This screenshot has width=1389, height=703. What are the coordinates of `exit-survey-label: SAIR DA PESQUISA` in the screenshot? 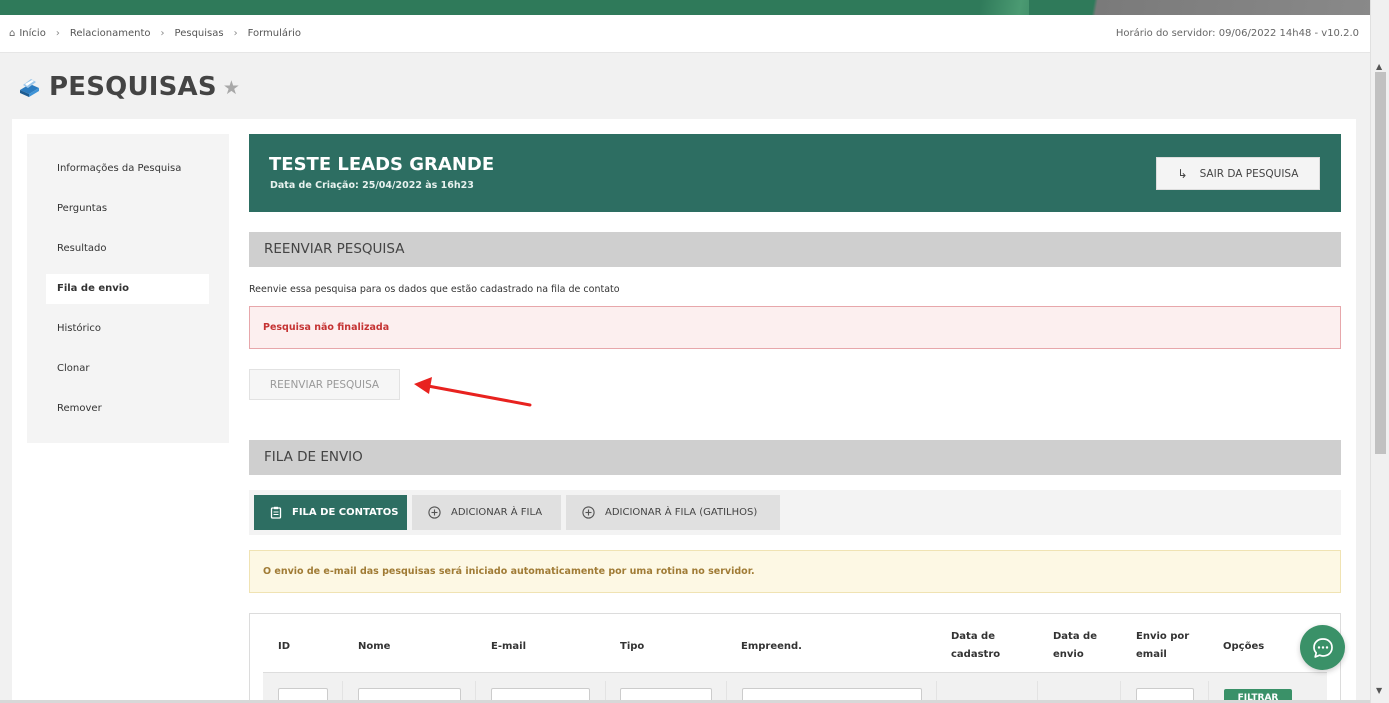 It's located at (1249, 173).